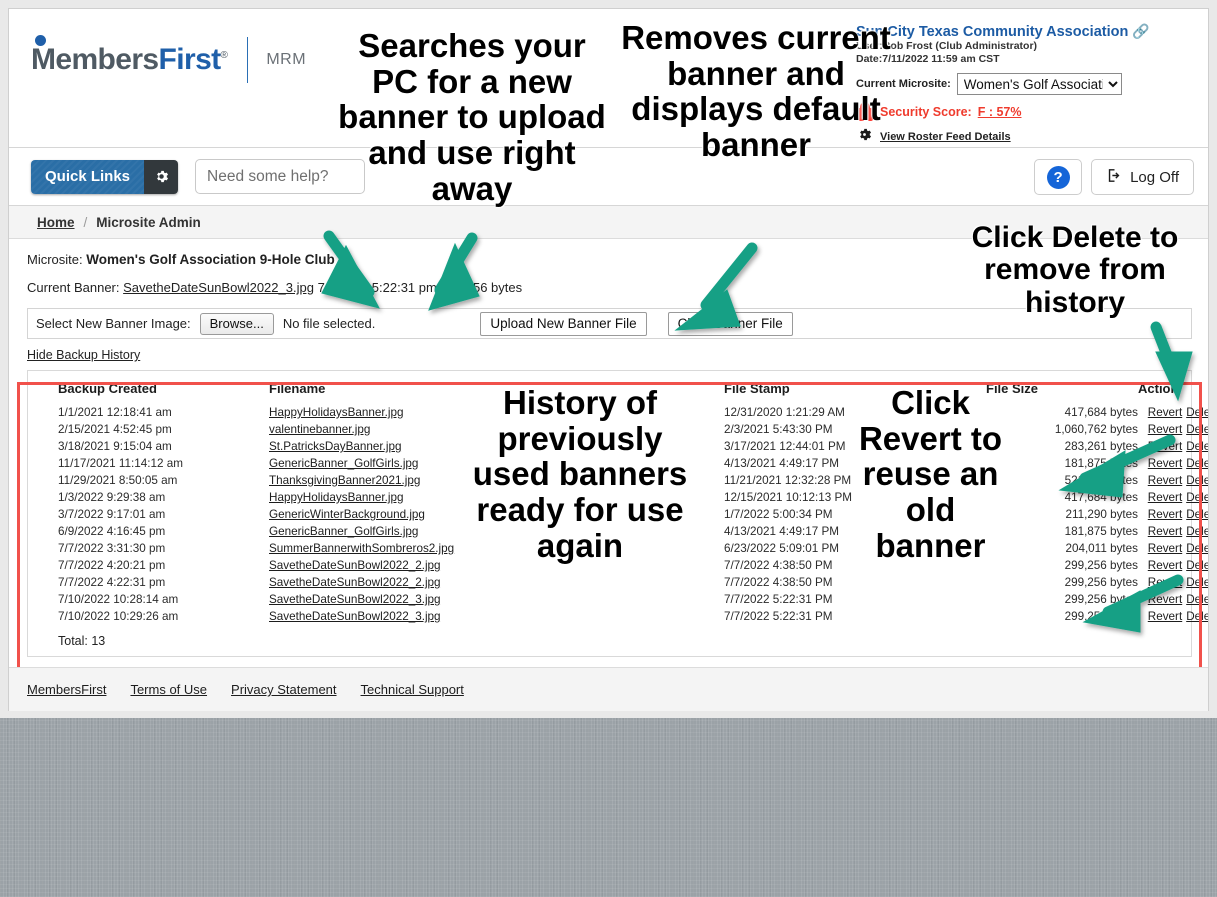 This screenshot has height=897, width=1217. I want to click on question-mark-icon: ?, so click(1058, 177).